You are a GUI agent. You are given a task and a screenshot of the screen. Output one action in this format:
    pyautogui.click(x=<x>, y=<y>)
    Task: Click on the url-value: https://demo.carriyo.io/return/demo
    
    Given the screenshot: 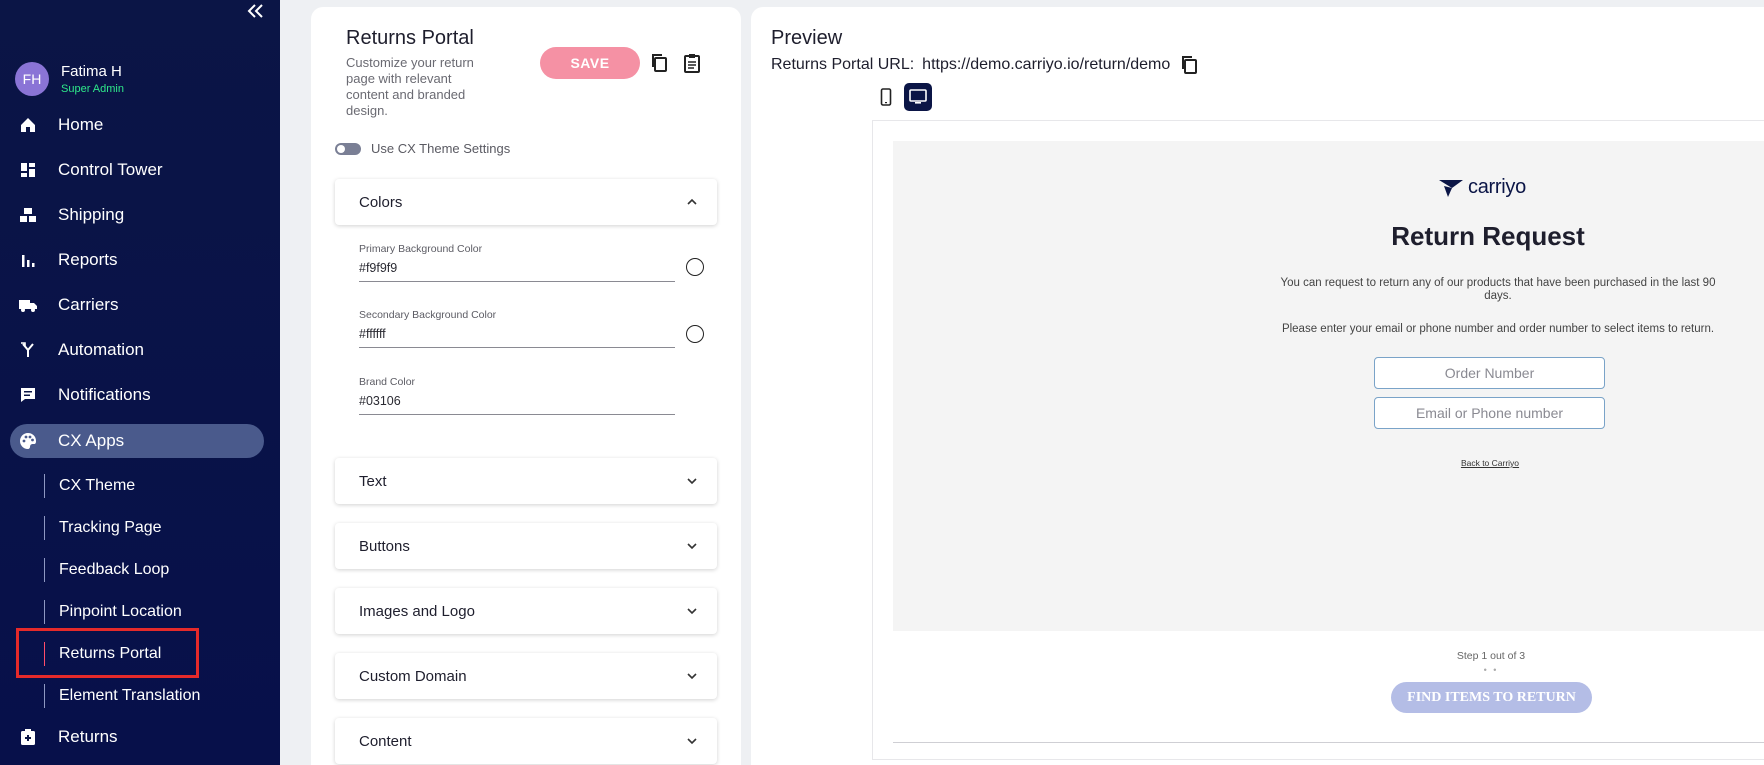 What is the action you would take?
    pyautogui.click(x=1046, y=65)
    